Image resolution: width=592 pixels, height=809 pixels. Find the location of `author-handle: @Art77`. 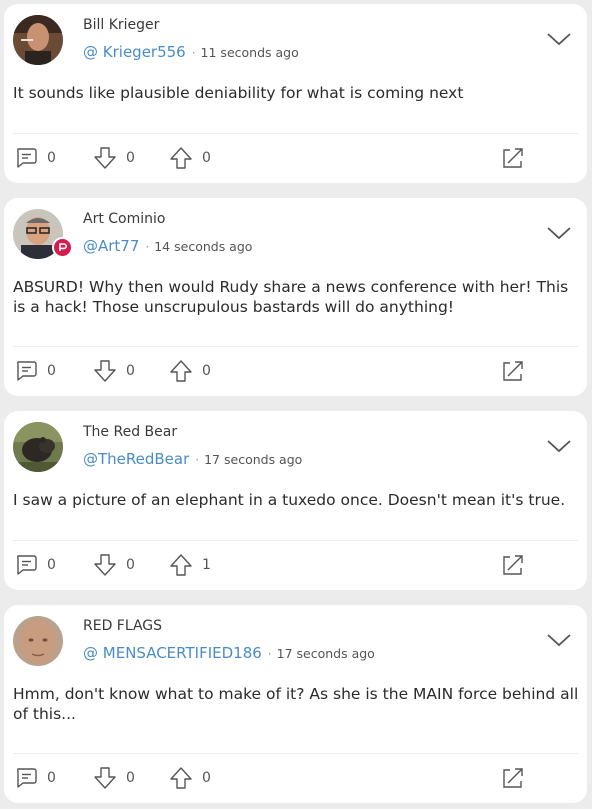

author-handle: @Art77 is located at coordinates (111, 246).